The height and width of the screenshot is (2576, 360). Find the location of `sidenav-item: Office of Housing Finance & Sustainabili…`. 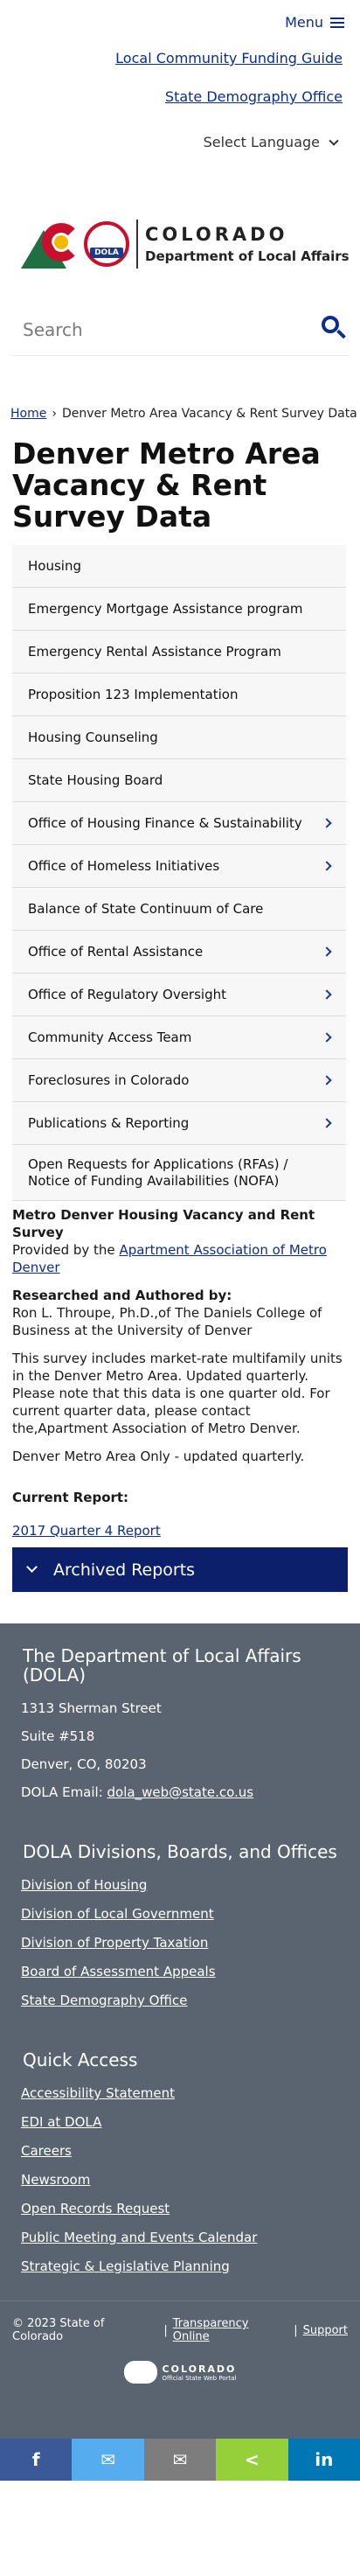

sidenav-item: Office of Housing Finance & Sustainabili… is located at coordinates (179, 823).